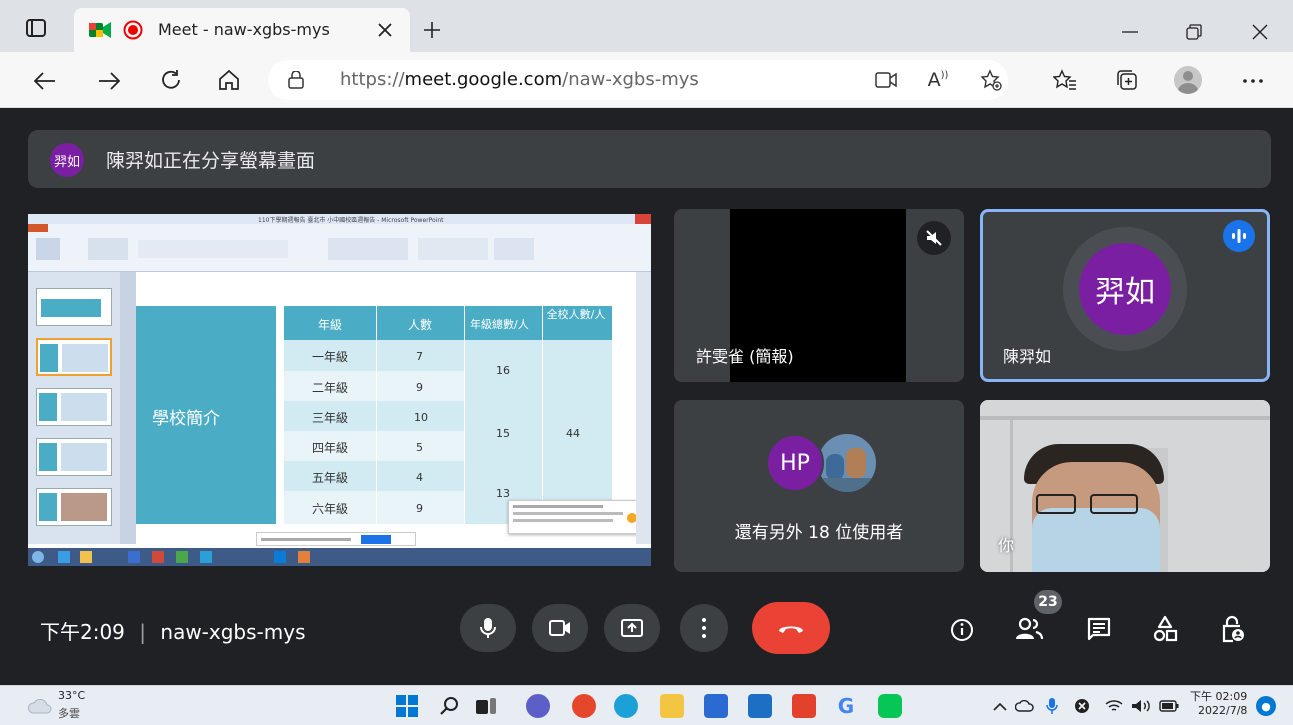 Image resolution: width=1293 pixels, height=725 pixels. I want to click on table-header-row: 年級 人數 年級總數/人 全校人數/人, so click(448, 323).